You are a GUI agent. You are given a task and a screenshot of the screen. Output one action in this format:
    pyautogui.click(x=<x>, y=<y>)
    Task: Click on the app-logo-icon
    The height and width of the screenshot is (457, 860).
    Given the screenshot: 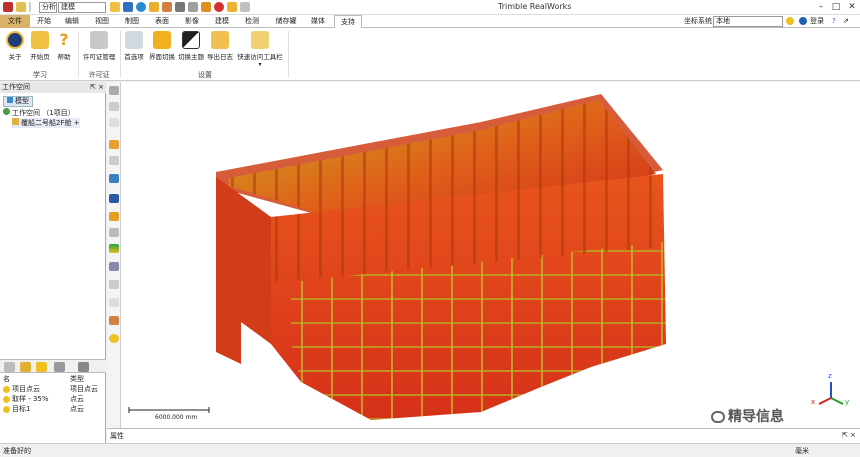 What is the action you would take?
    pyautogui.click(x=8, y=7)
    